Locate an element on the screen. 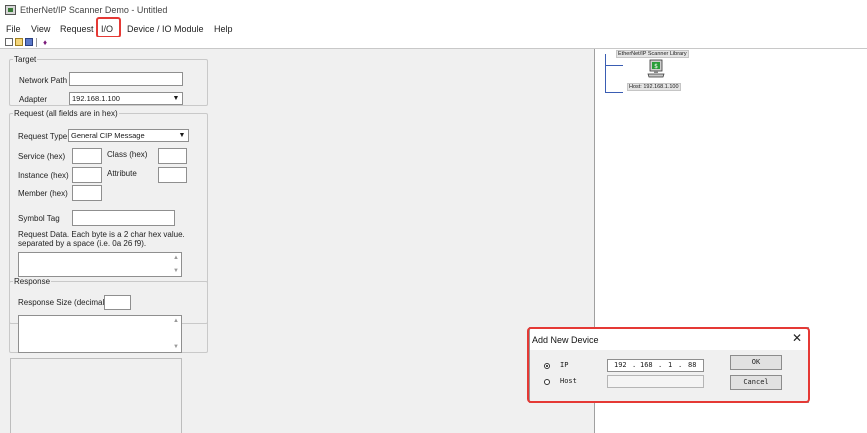 The width and height of the screenshot is (867, 433). service-label: Service (hex) is located at coordinates (42, 156).